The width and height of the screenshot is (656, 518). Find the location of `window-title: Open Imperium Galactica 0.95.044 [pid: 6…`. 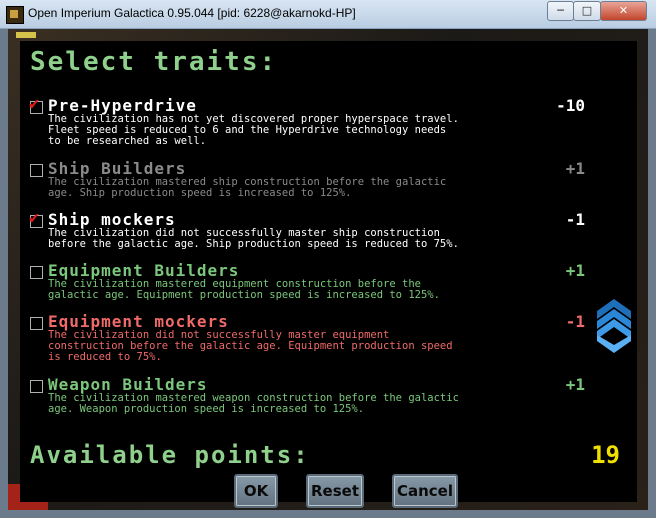

window-title: Open Imperium Galactica 0.95.044 [pid: 6… is located at coordinates (192, 13).